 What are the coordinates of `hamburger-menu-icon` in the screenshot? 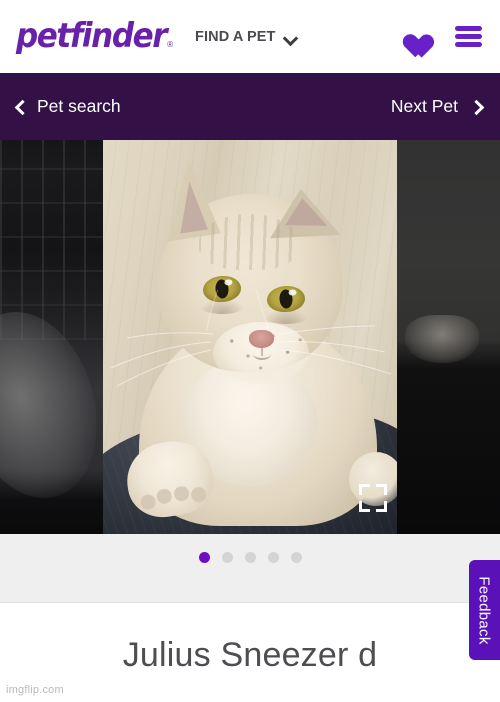 It's located at (468, 36).